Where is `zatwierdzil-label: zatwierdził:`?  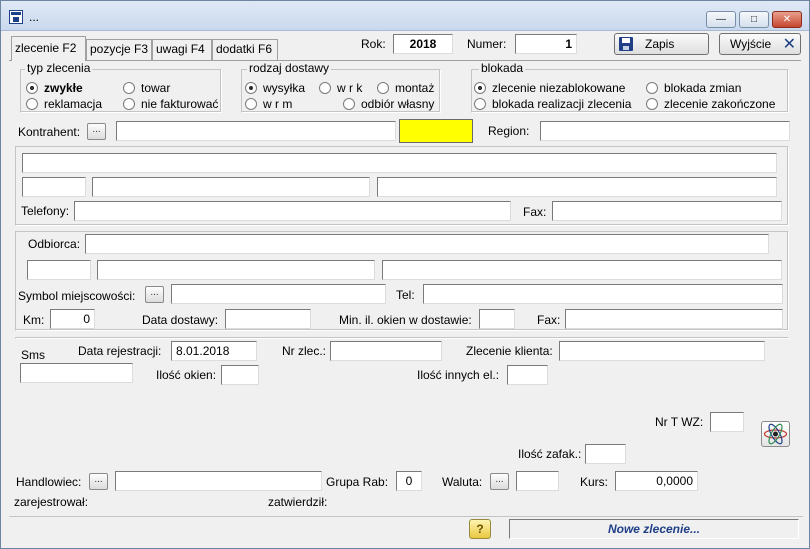 zatwierdzil-label: zatwierdził: is located at coordinates (298, 502).